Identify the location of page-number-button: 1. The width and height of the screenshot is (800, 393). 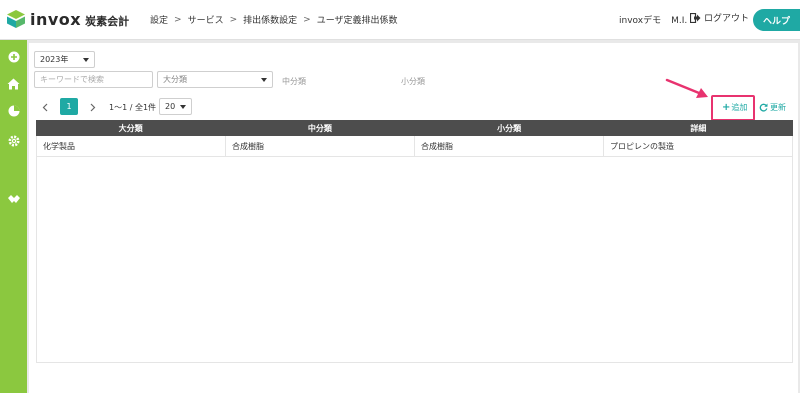
(69, 106).